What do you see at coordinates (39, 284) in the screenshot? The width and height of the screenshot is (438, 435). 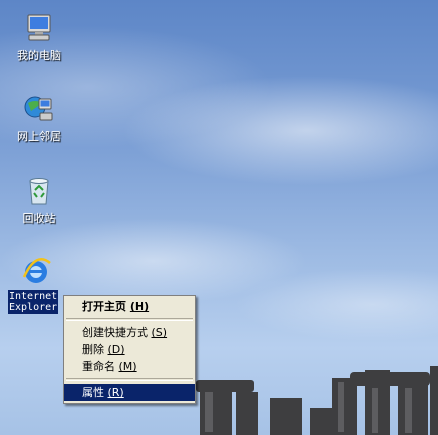 I see `desktop-icon-internet-explorer: Internet Explorer` at bounding box center [39, 284].